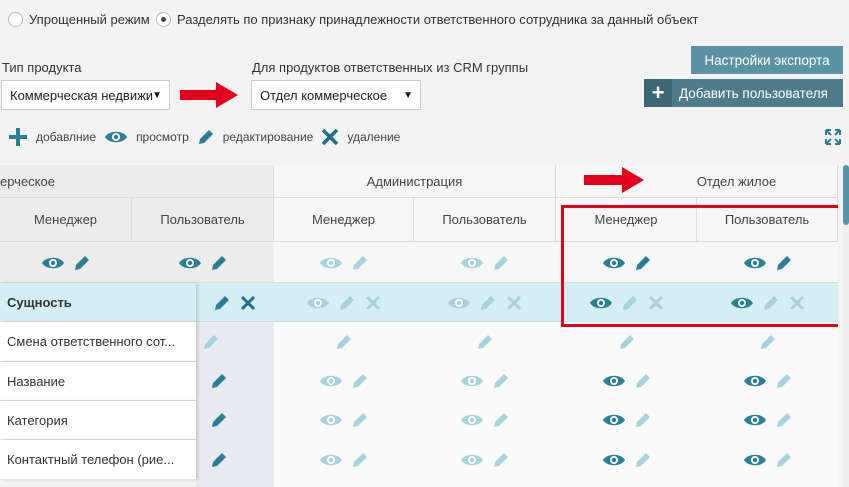 The image size is (849, 487). What do you see at coordinates (699, 266) in the screenshot?
I see `red-highlight-box` at bounding box center [699, 266].